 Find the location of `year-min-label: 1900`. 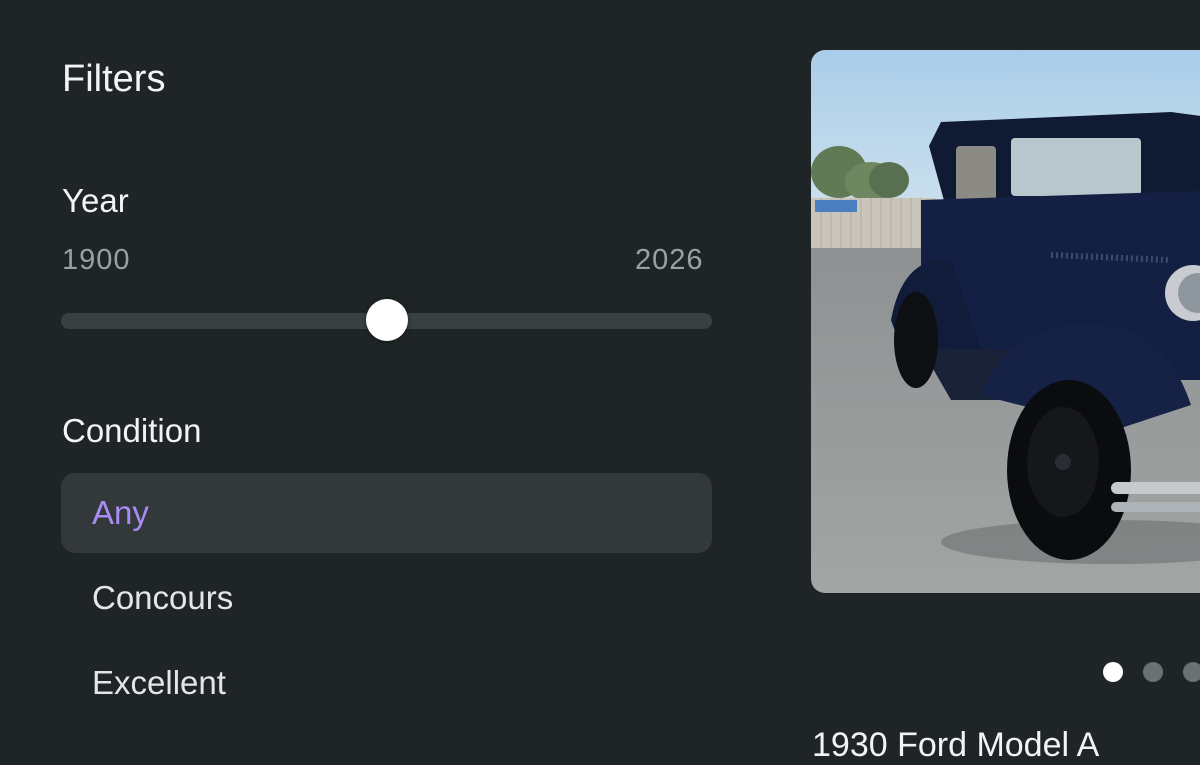

year-min-label: 1900 is located at coordinates (96, 260).